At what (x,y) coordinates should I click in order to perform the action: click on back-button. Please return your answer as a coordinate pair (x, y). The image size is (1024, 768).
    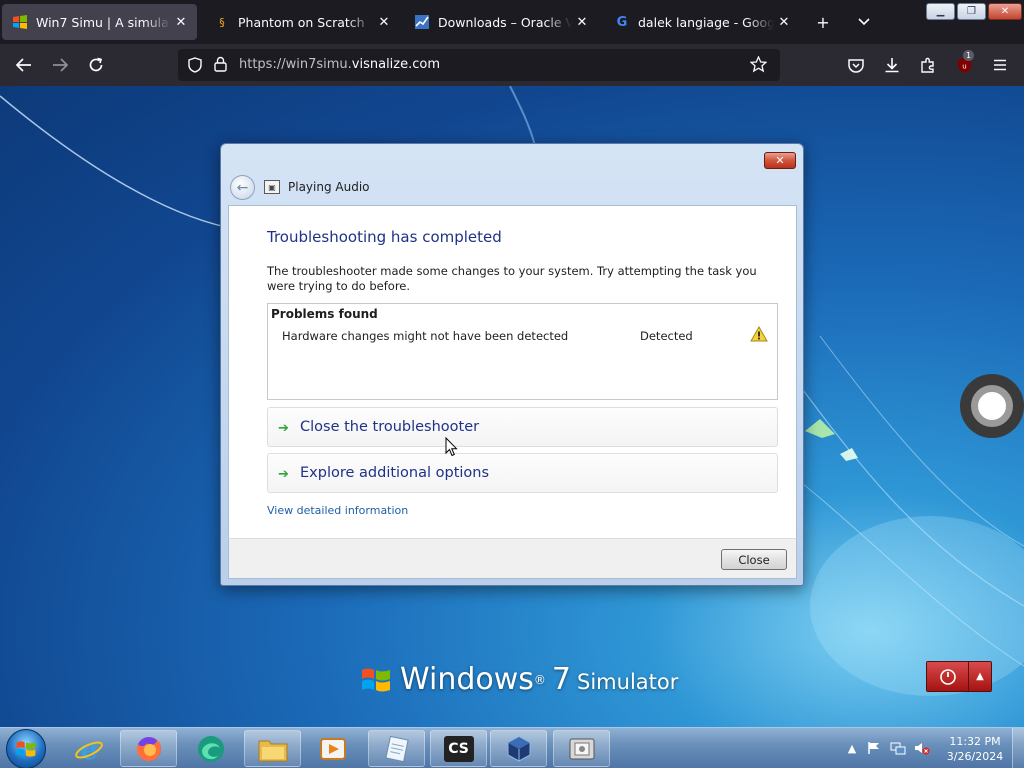
    Looking at the image, I should click on (24, 65).